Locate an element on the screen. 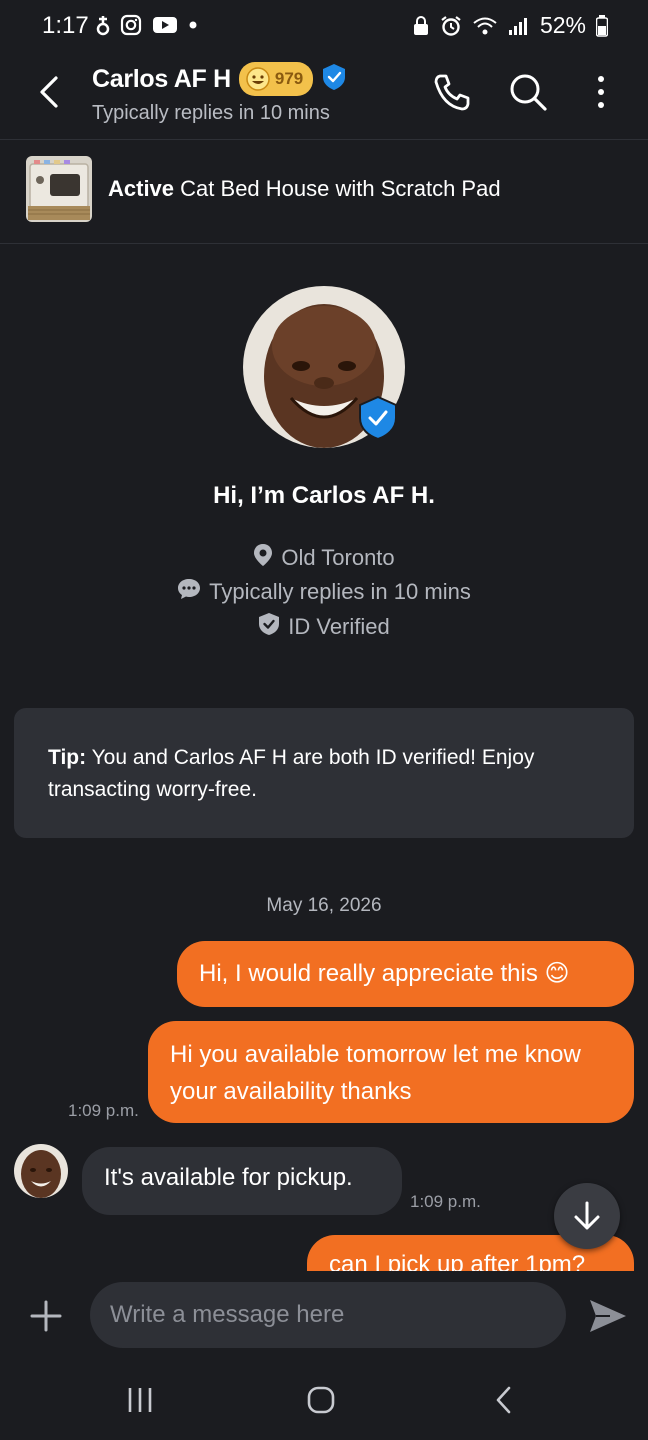  more-options-button is located at coordinates (601, 92).